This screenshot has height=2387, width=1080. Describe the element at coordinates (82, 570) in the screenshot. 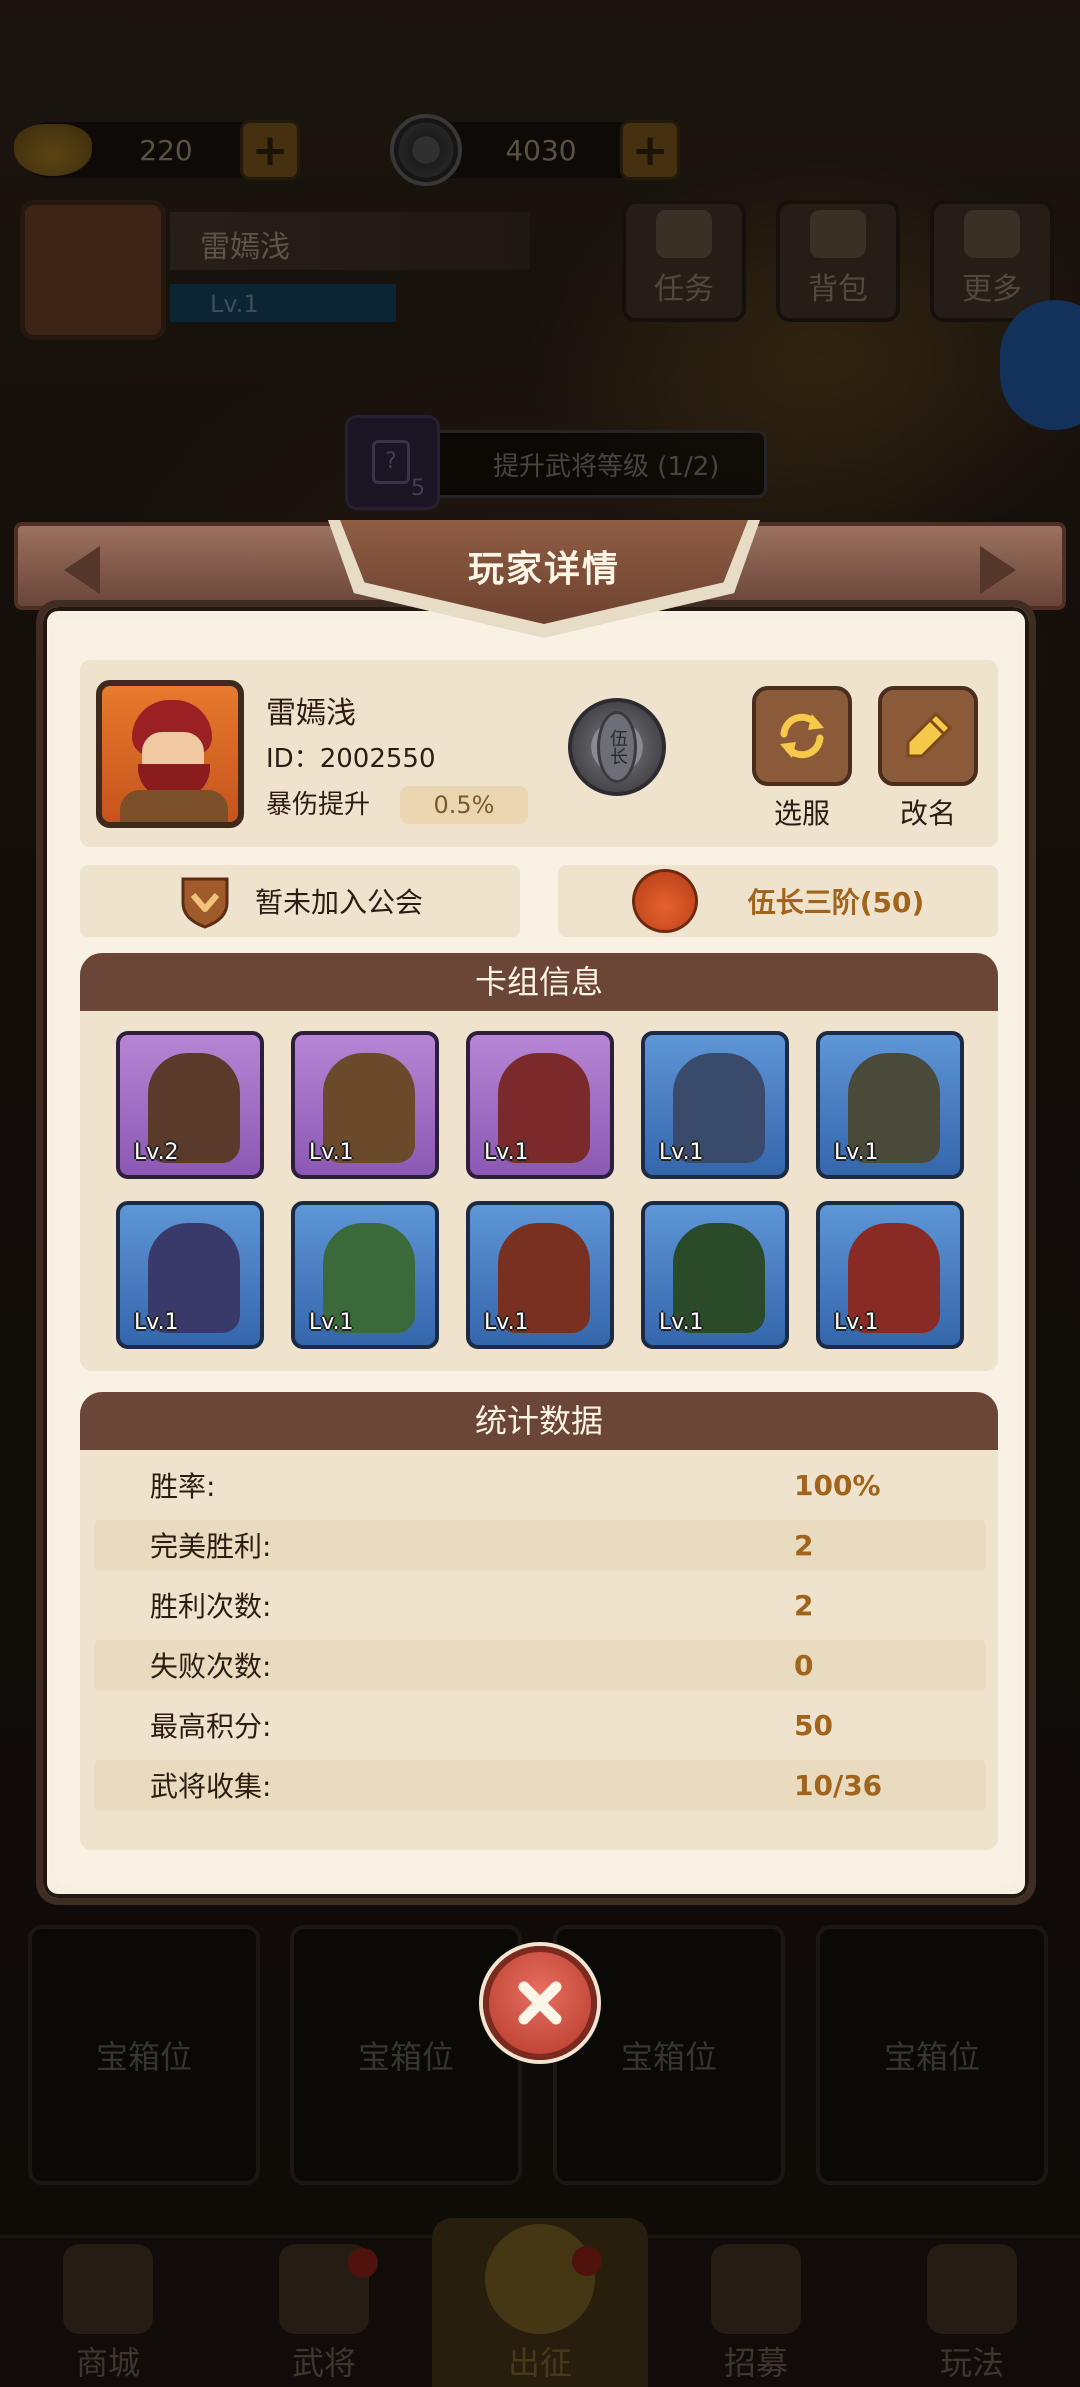

I see `left-arrow-decoration-icon` at that location.